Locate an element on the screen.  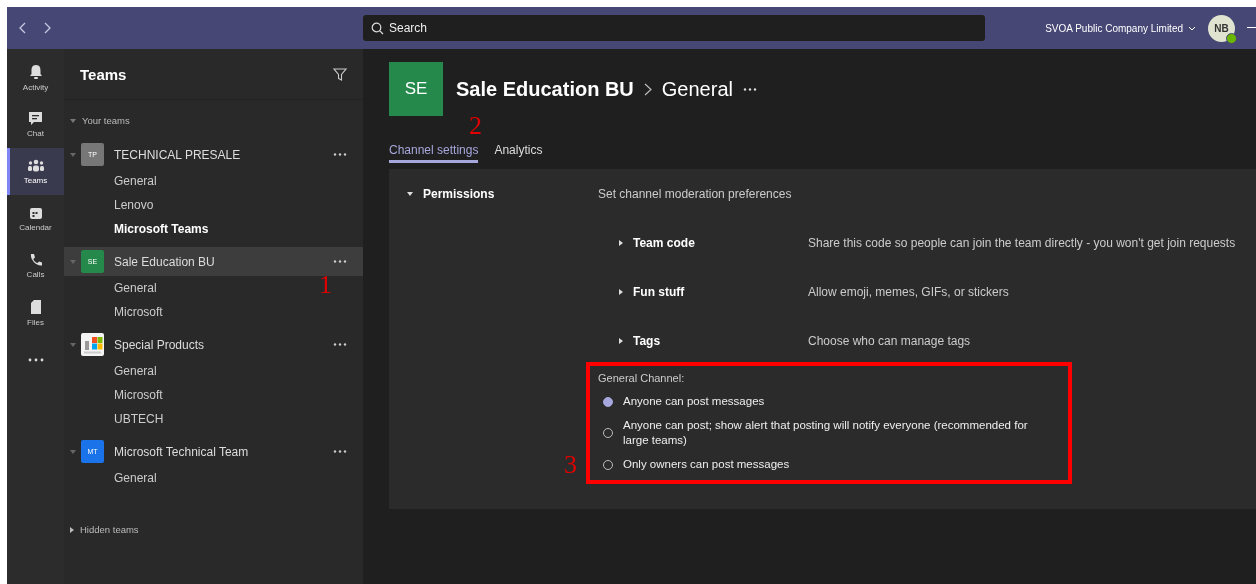
setting-toggle: Fun stuff is located at coordinates (713, 292).